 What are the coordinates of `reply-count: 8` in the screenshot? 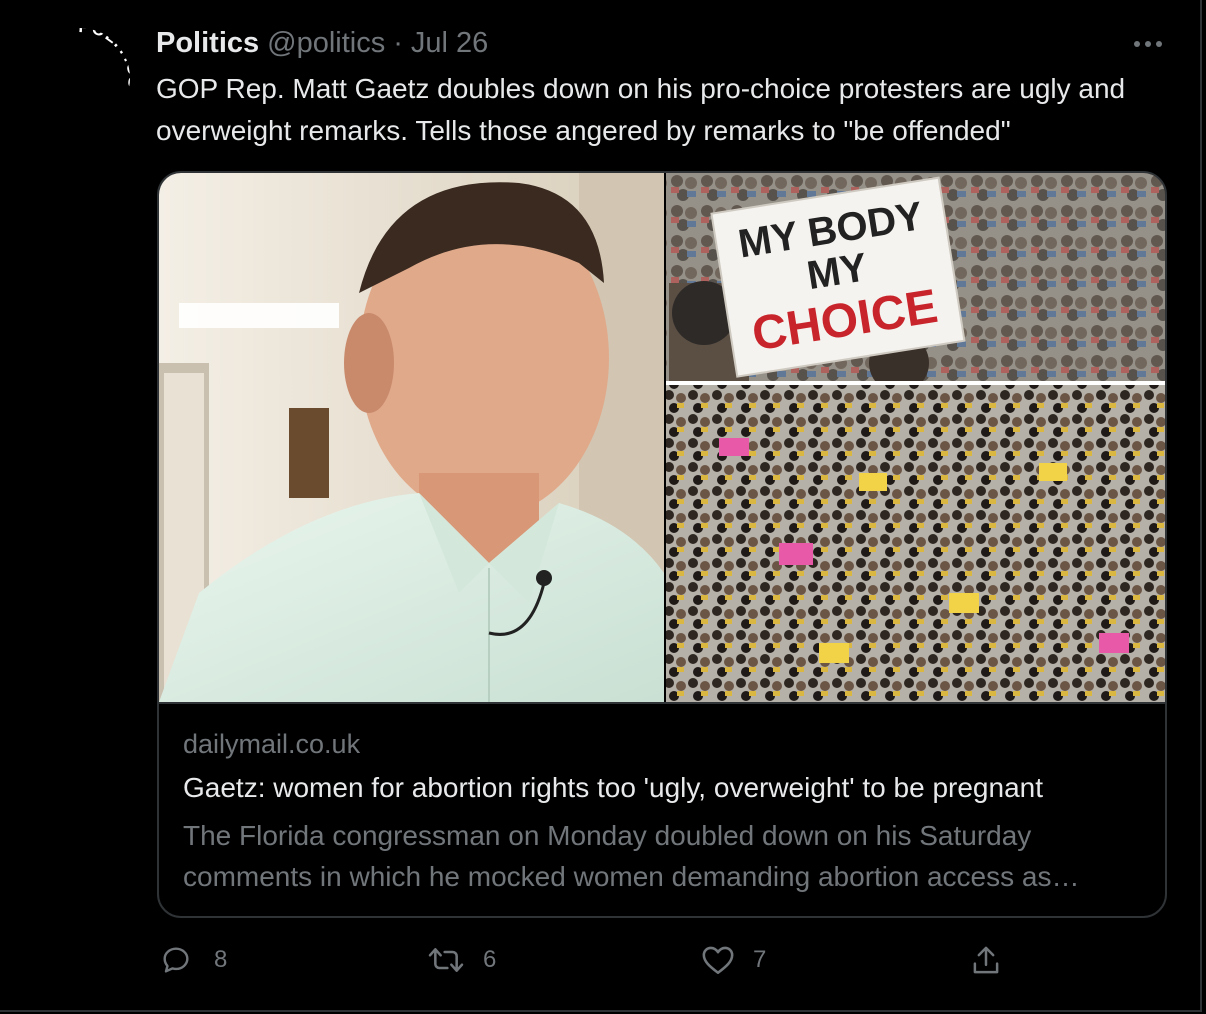 It's located at (221, 959).